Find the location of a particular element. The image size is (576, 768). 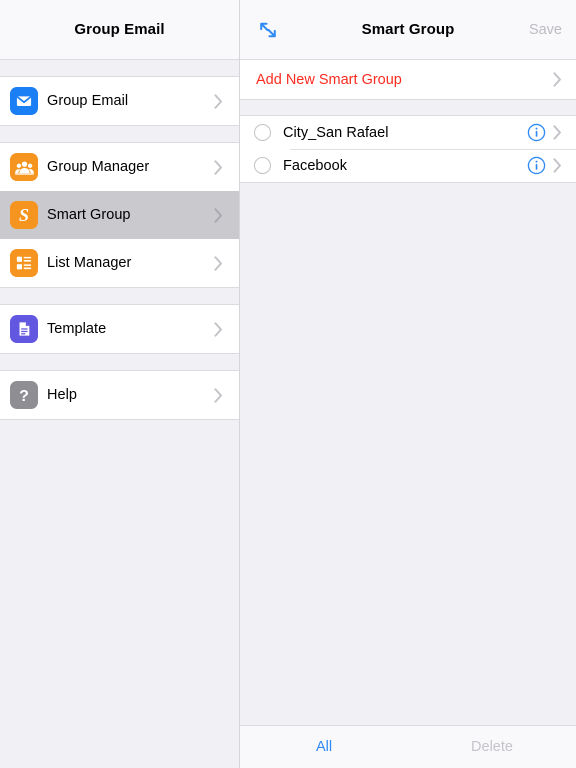

sidebar-item-label: List Manager is located at coordinates (89, 263).